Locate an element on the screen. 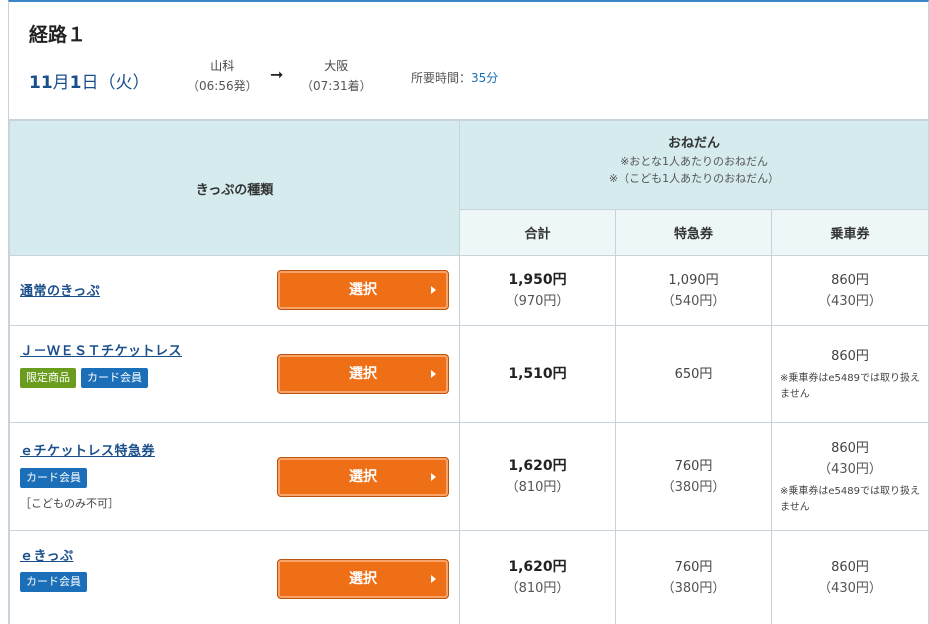 The image size is (929, 624). total-price: 1,510円 is located at coordinates (537, 374).